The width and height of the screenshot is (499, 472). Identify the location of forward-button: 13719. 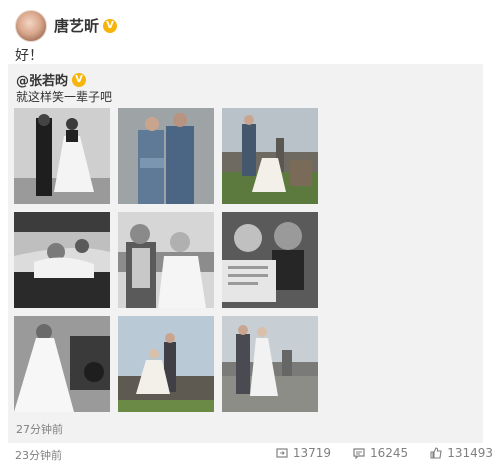
(303, 453).